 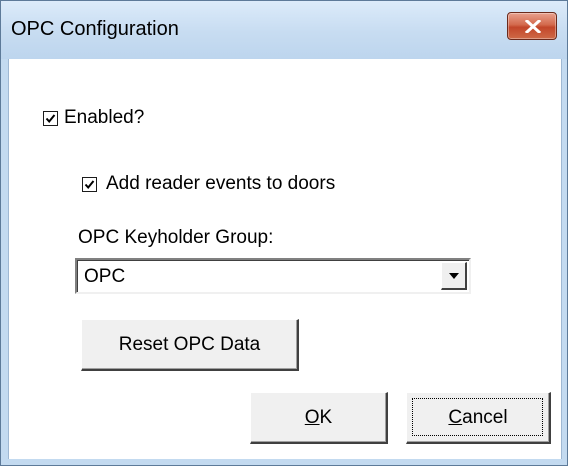 I want to click on close-button, so click(x=532, y=26).